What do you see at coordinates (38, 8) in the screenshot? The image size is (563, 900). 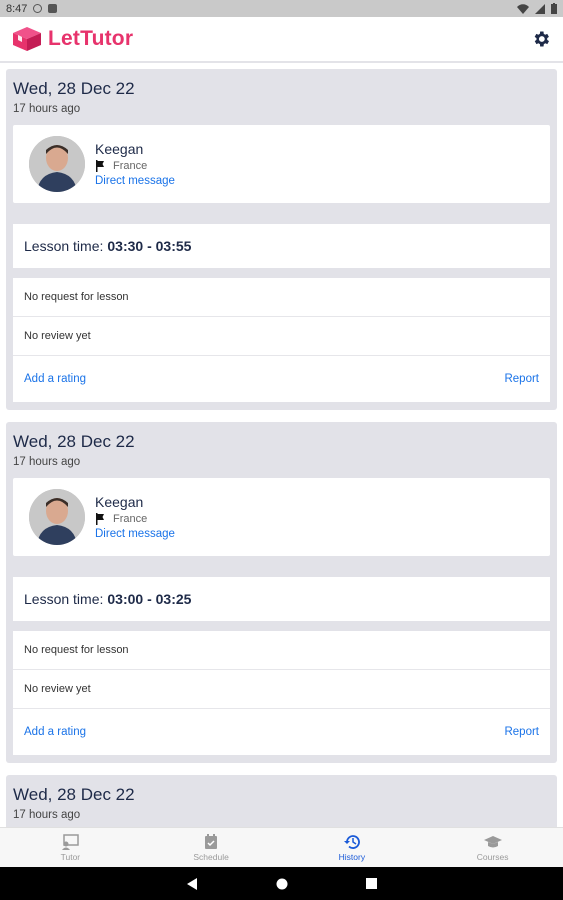 I see `sync-icon` at bounding box center [38, 8].